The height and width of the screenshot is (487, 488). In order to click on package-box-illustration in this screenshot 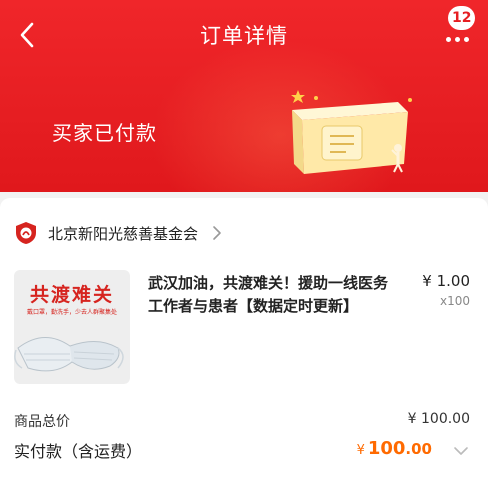, I will do `click(351, 132)`.